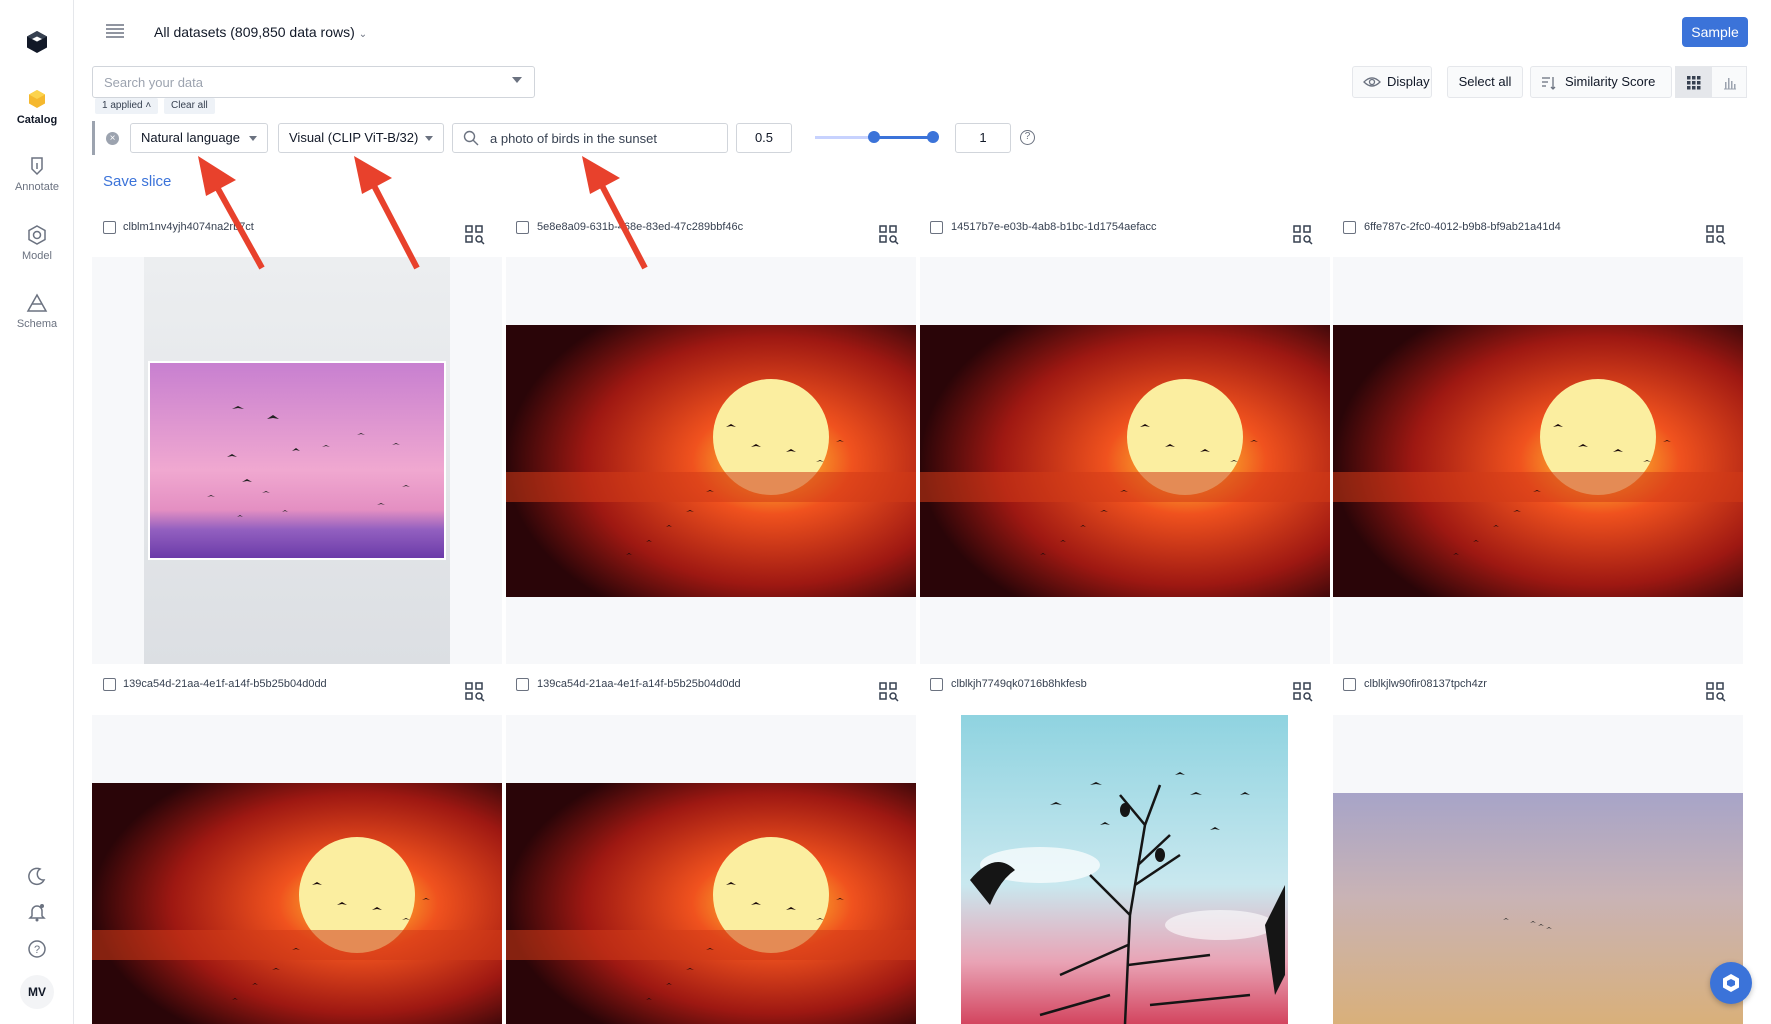 This screenshot has width=1771, height=1024. I want to click on card-id: 5e8e8a09-631b-468e-83ed-47c289bbf46c, so click(640, 227).